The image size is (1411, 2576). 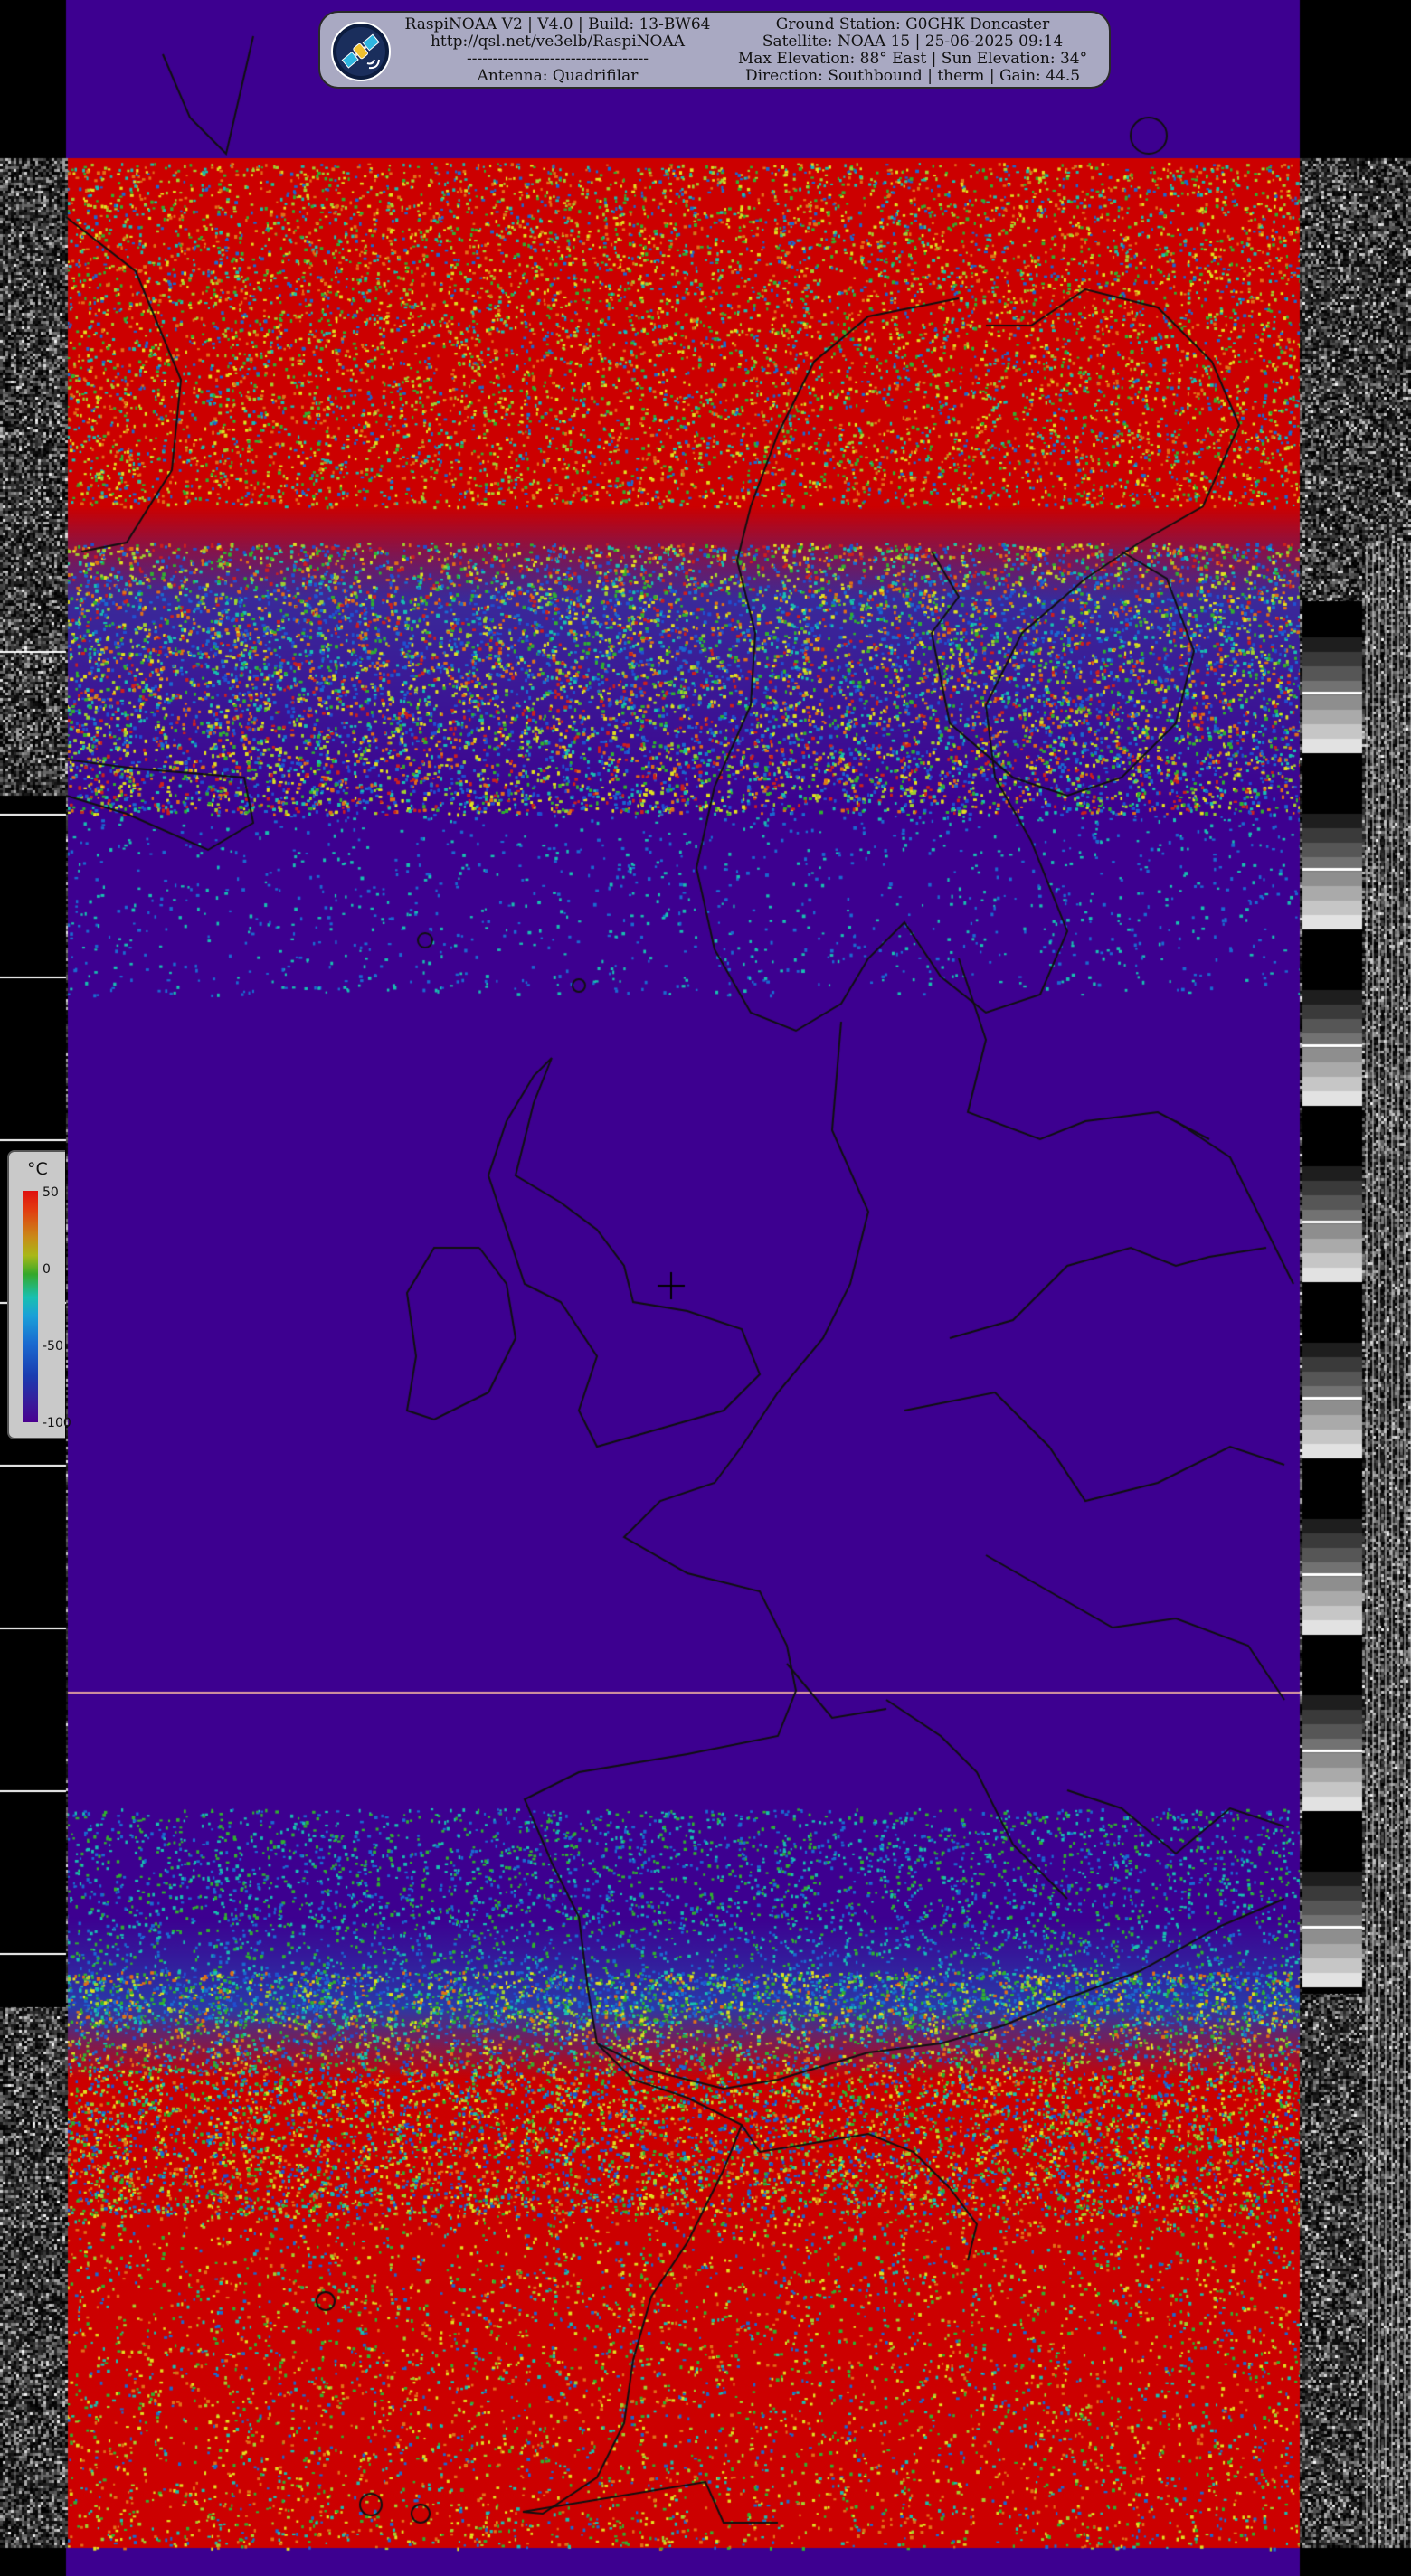 I want to click on temperature-legend: °C 50 0 -50 -100, so click(x=39, y=1295).